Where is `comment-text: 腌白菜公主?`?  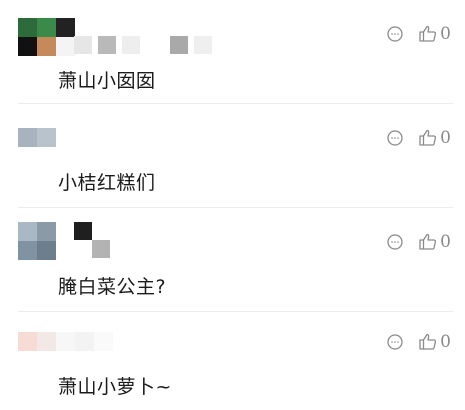
comment-text: 腌白菜公主? is located at coordinates (112, 287).